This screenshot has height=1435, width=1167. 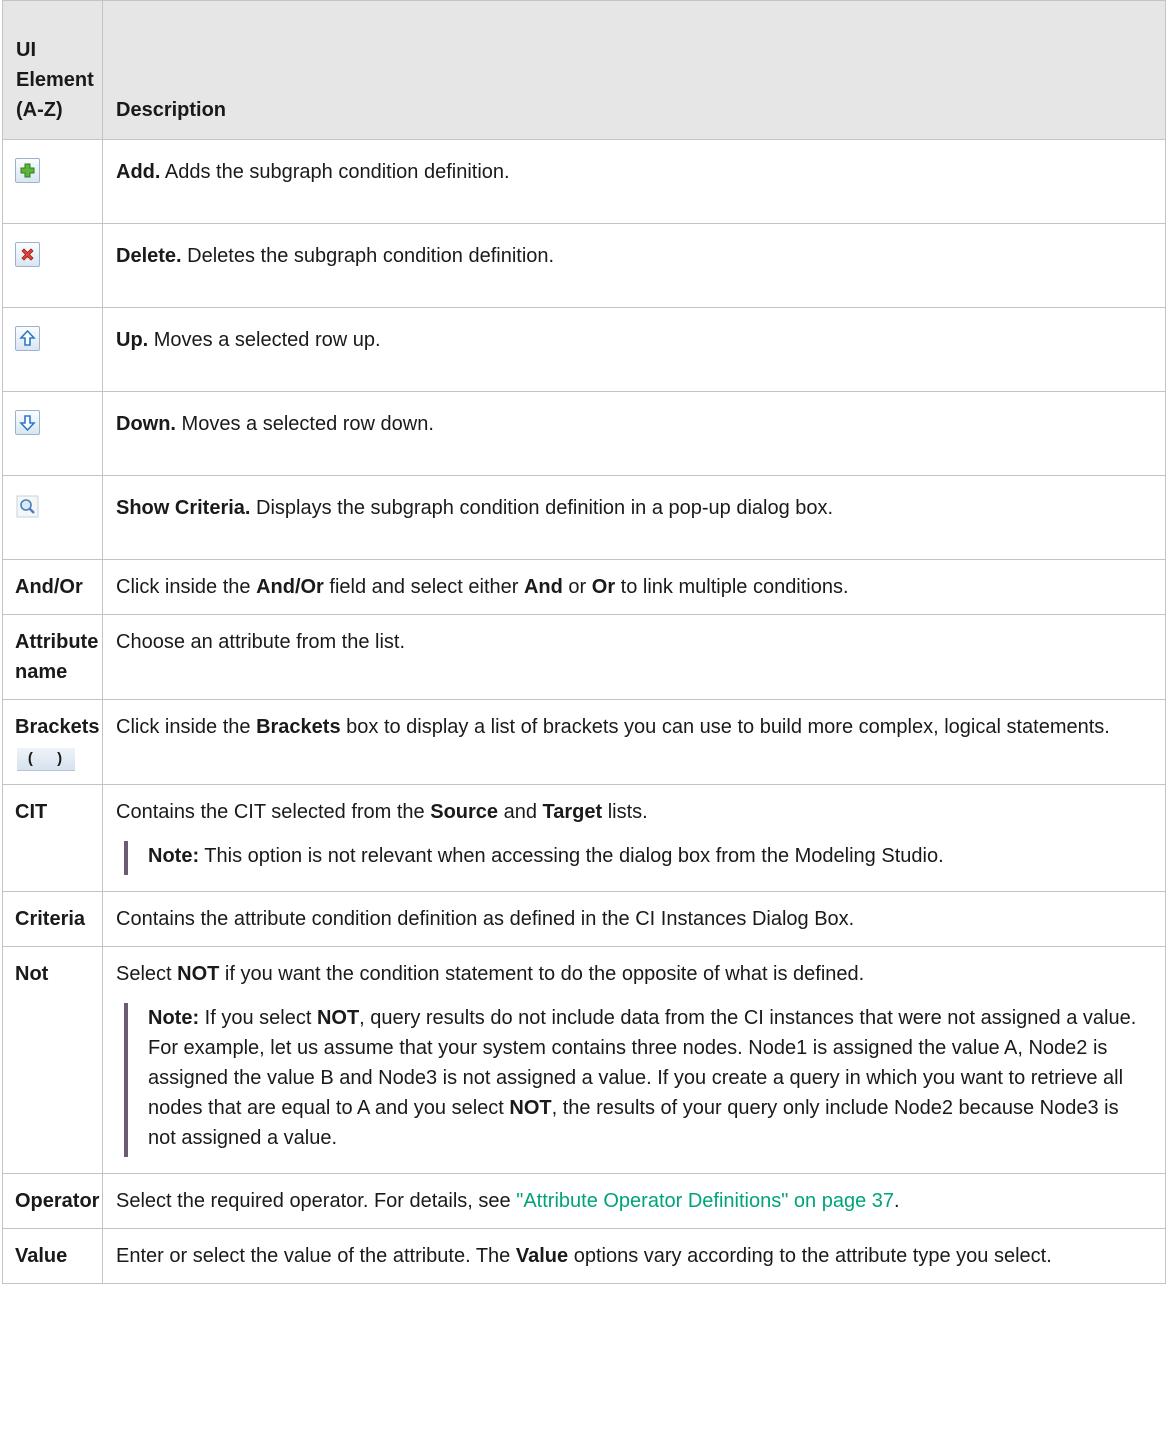 What do you see at coordinates (52, 919) in the screenshot?
I see `row-label: Criteria` at bounding box center [52, 919].